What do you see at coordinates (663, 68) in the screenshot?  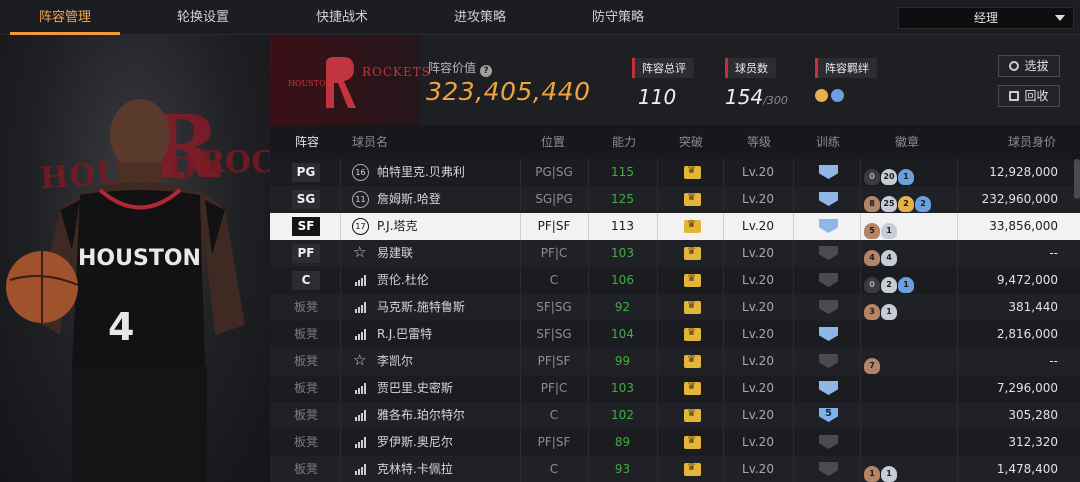 I see `stat-rating-label: 阵容总评` at bounding box center [663, 68].